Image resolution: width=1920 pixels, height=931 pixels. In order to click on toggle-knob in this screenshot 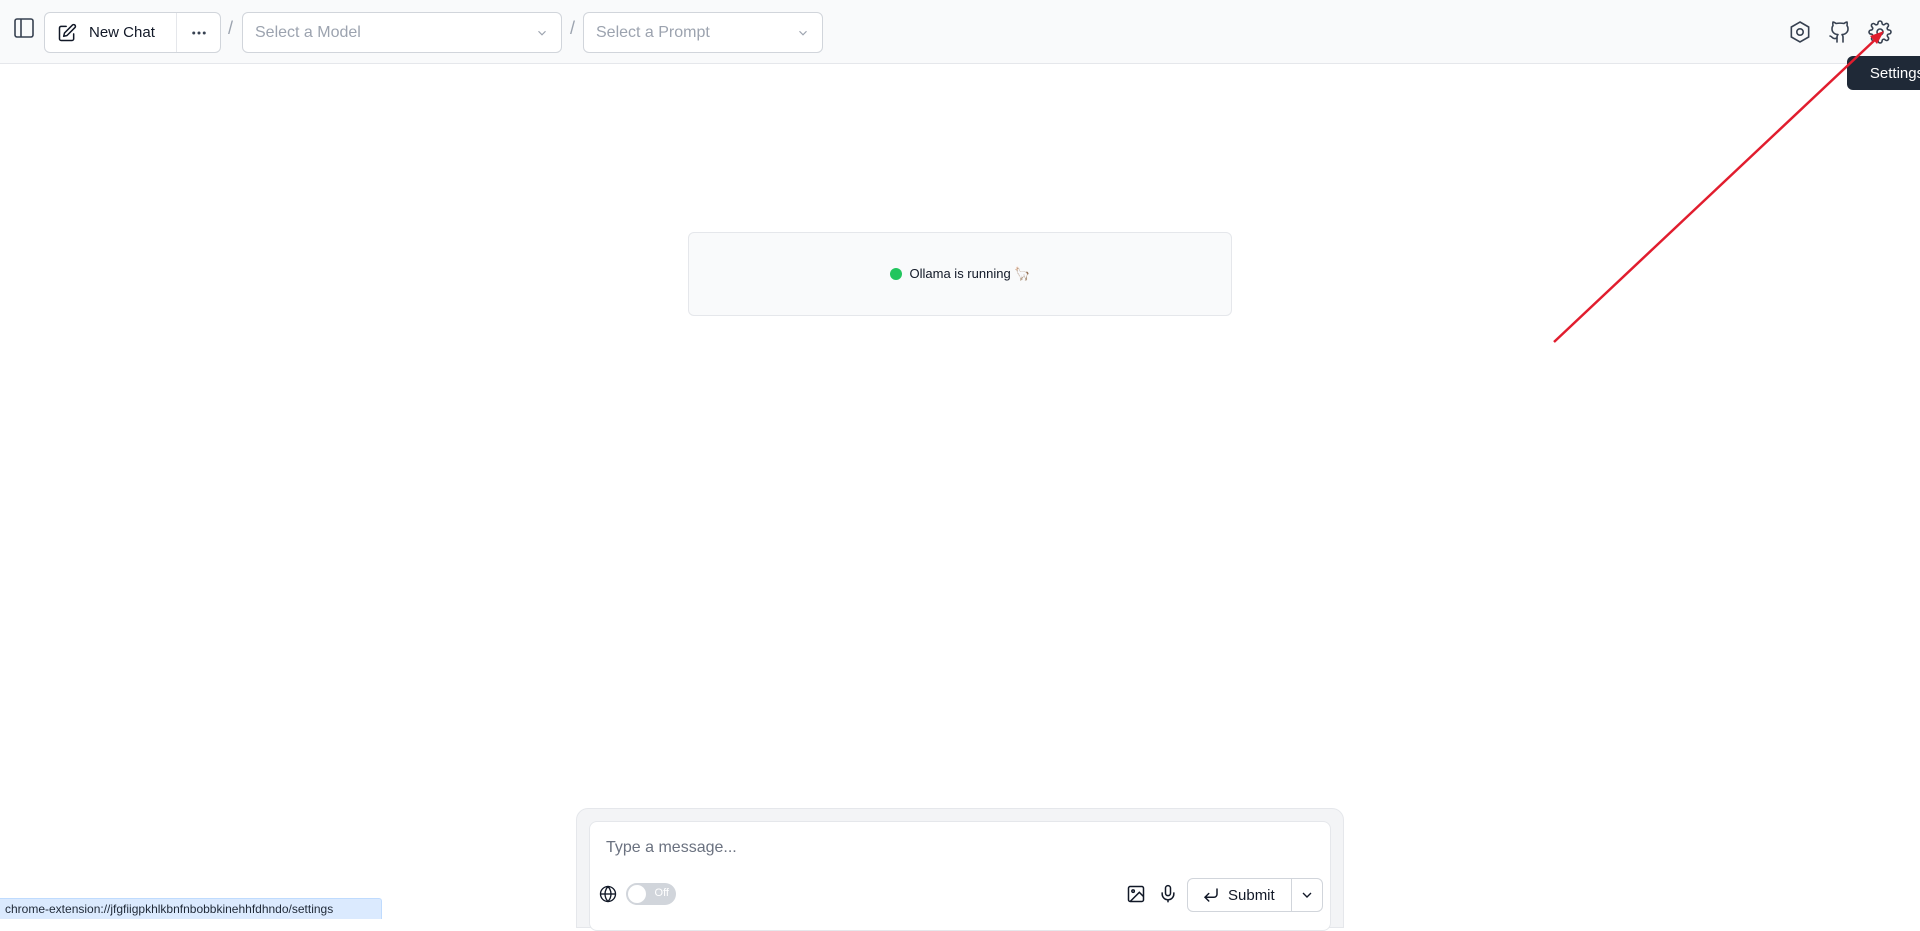, I will do `click(637, 894)`.